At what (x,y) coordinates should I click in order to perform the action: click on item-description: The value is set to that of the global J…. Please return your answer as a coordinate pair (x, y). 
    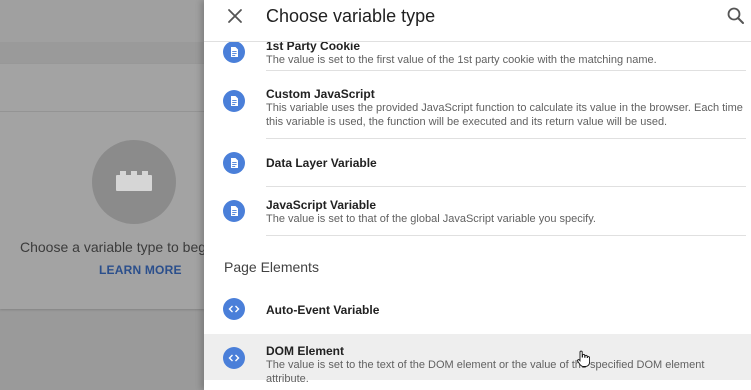
    Looking at the image, I should click on (431, 219).